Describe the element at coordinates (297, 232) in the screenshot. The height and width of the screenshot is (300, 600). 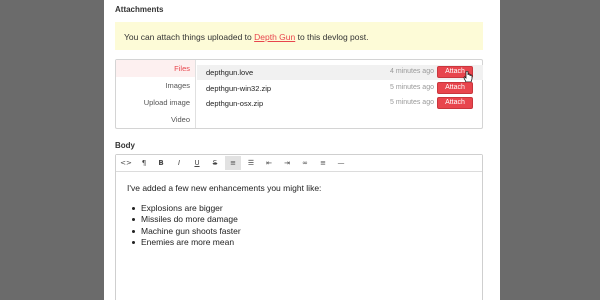
I see `list-item: Machine gun shoots faster` at that location.